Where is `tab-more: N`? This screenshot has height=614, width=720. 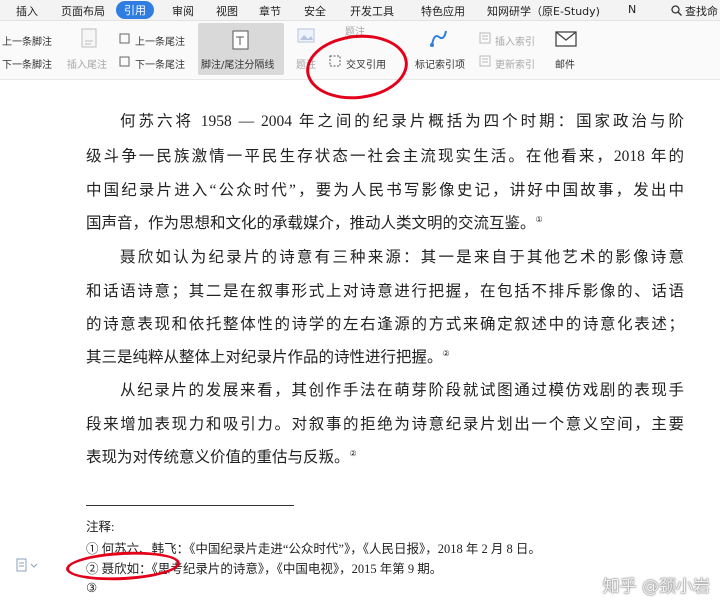
tab-more: N is located at coordinates (632, 9).